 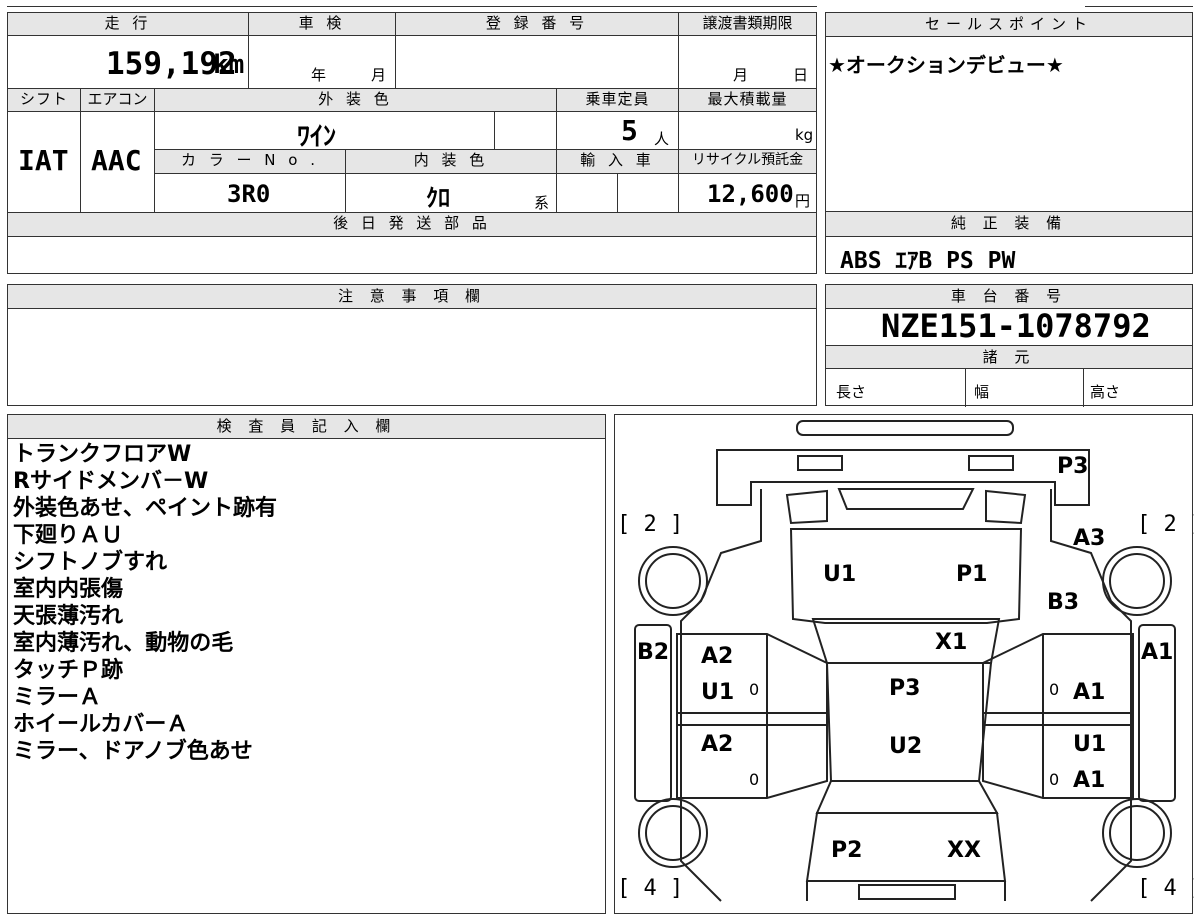 What do you see at coordinates (128, 62) in the screenshot?
I see `mileage-cell: 159,192 km` at bounding box center [128, 62].